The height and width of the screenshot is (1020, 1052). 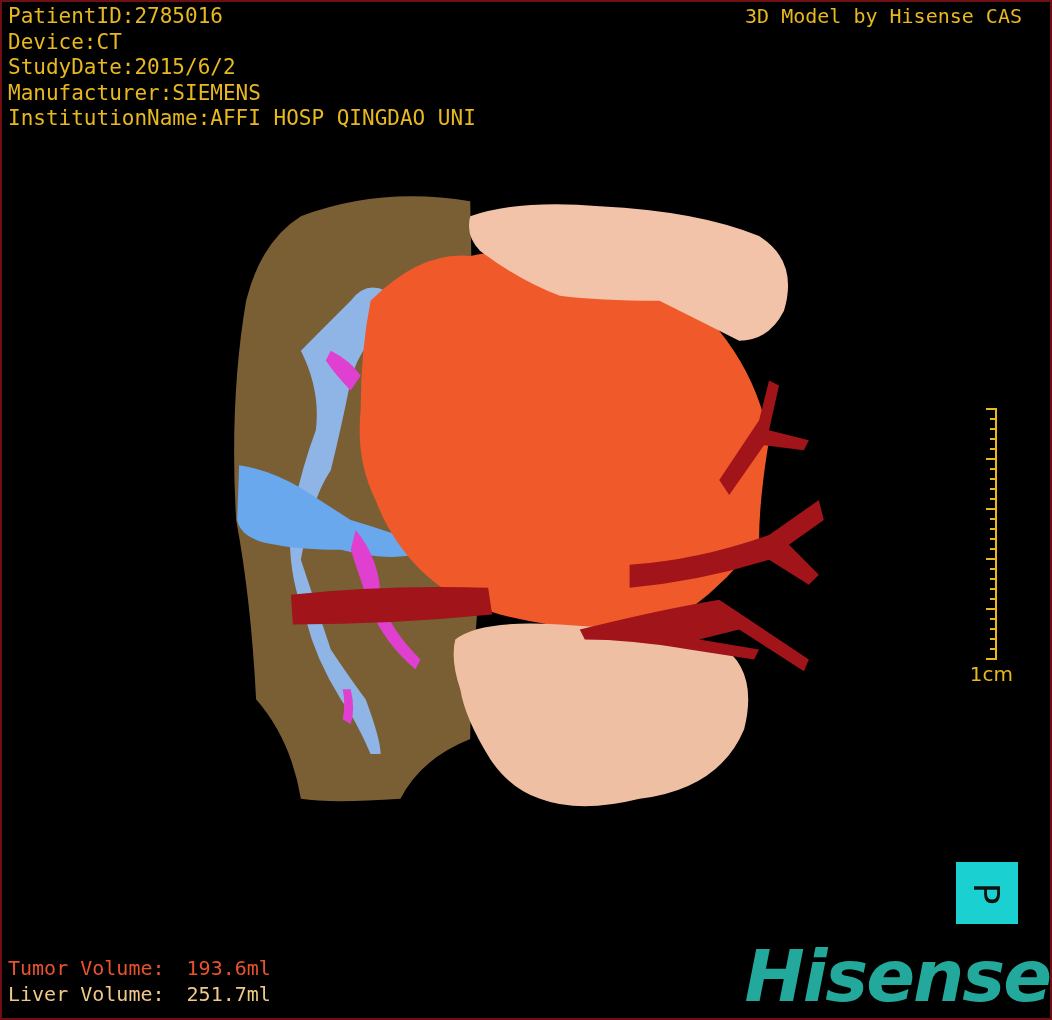 What do you see at coordinates (86, 994) in the screenshot?
I see `volume-label: Liver Volume:` at bounding box center [86, 994].